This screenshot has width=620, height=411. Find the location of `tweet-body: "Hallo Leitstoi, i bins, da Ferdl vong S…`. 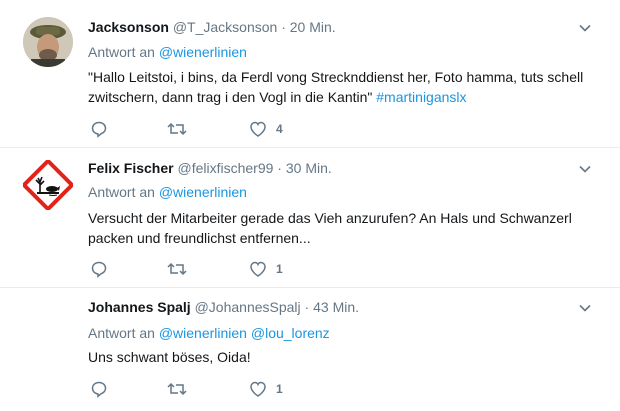

tweet-body: "Hallo Leitstoi, i bins, da Ferdl vong S… is located at coordinates (336, 87).